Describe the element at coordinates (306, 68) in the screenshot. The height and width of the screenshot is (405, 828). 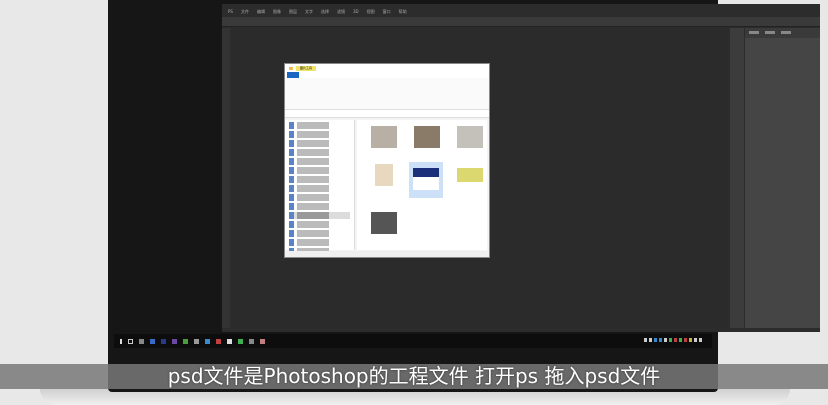
I see `picture-tools-tab: 图片工具` at that location.